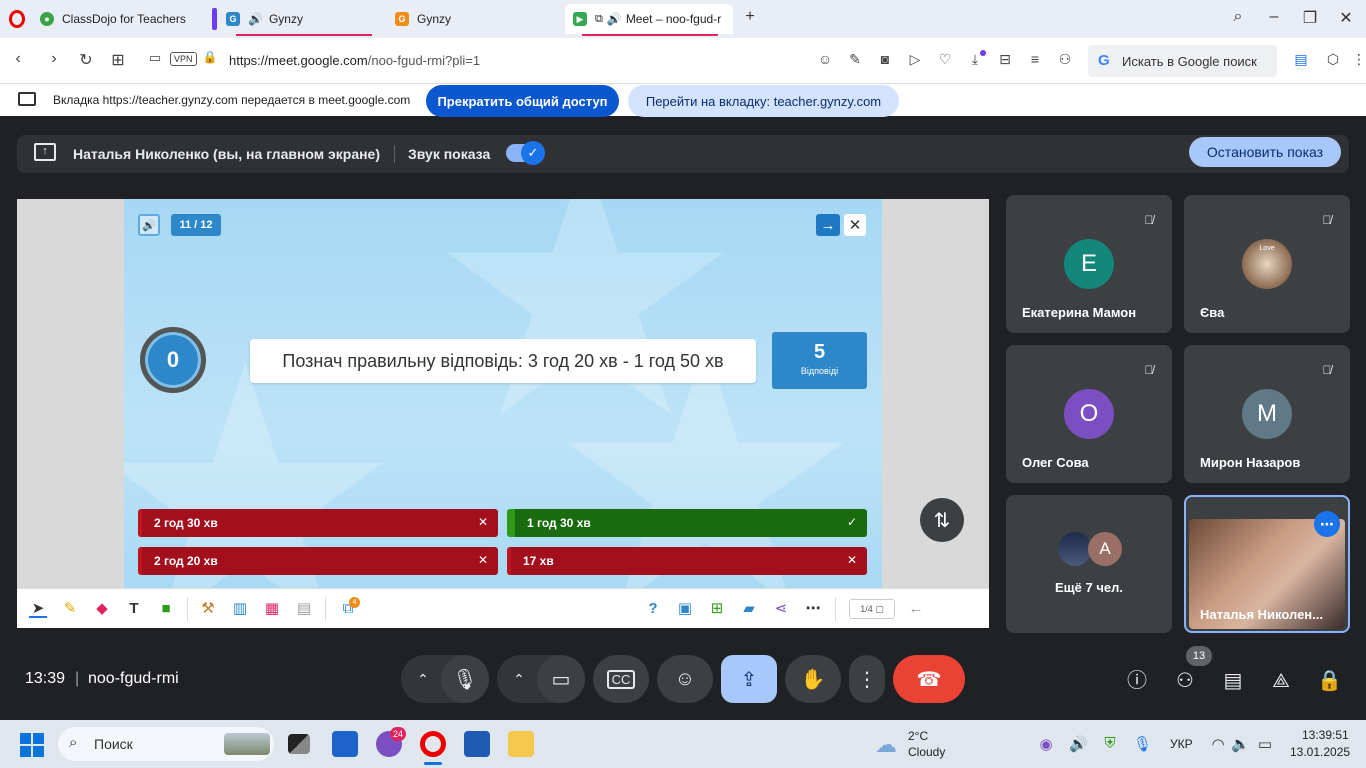  What do you see at coordinates (38, 609) in the screenshot?
I see `pointer-icon: ➤` at bounding box center [38, 609].